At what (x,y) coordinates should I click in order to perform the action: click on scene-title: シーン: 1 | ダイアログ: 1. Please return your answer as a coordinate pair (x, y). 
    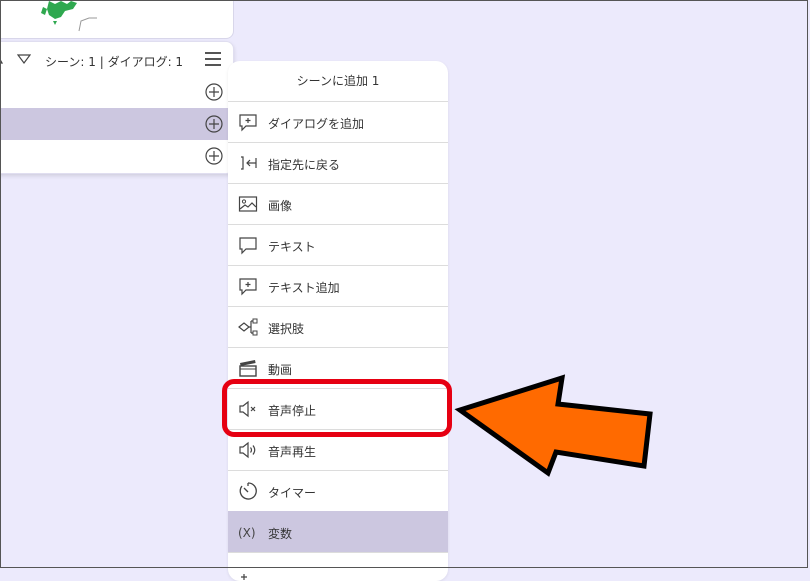
    Looking at the image, I should click on (114, 62).